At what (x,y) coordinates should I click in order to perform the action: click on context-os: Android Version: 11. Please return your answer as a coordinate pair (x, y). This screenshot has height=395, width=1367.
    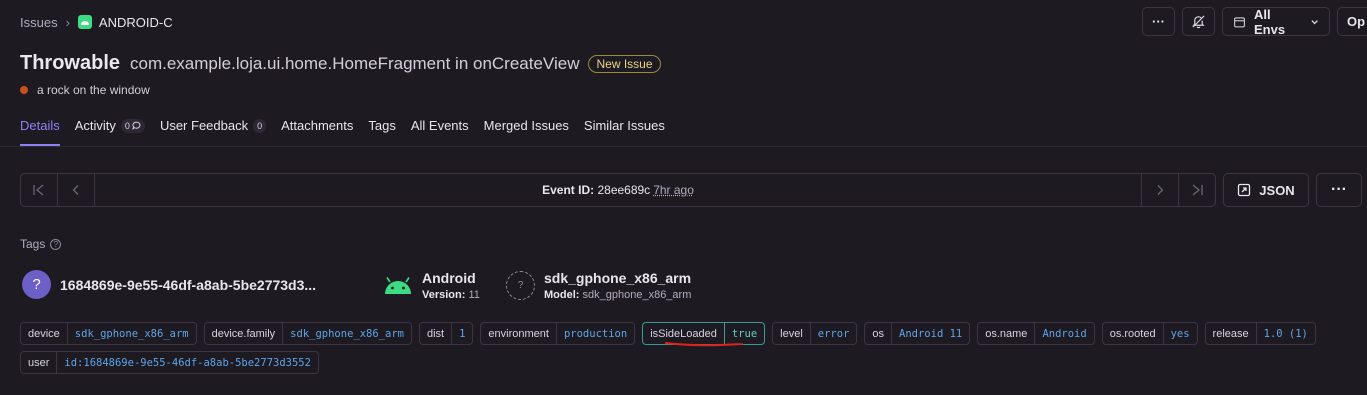
    Looking at the image, I should click on (431, 285).